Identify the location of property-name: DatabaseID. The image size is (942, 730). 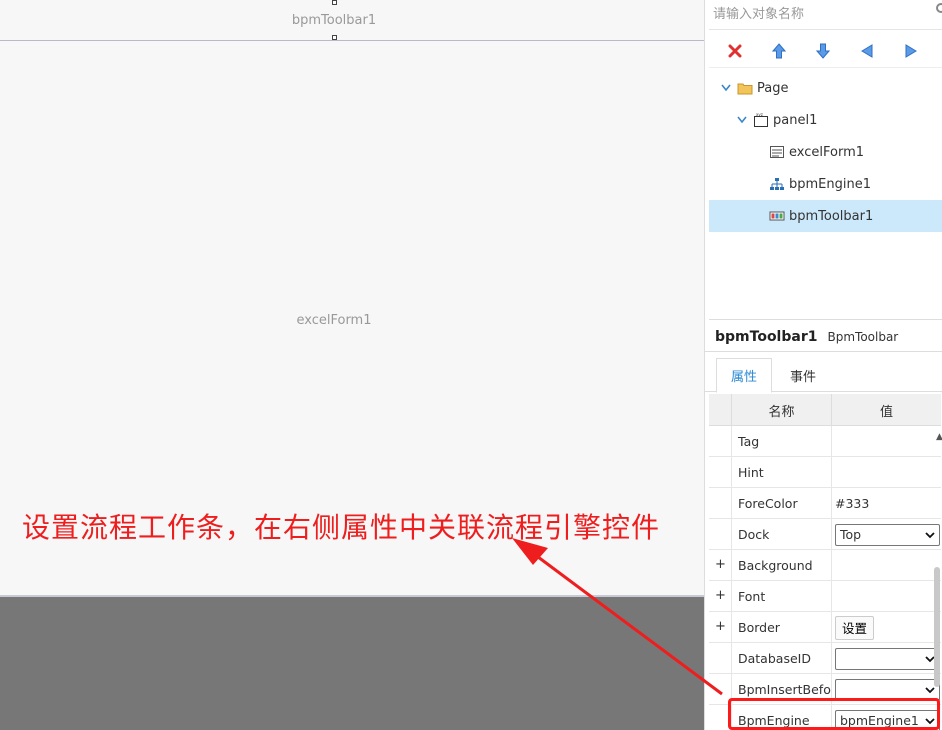
(781, 658).